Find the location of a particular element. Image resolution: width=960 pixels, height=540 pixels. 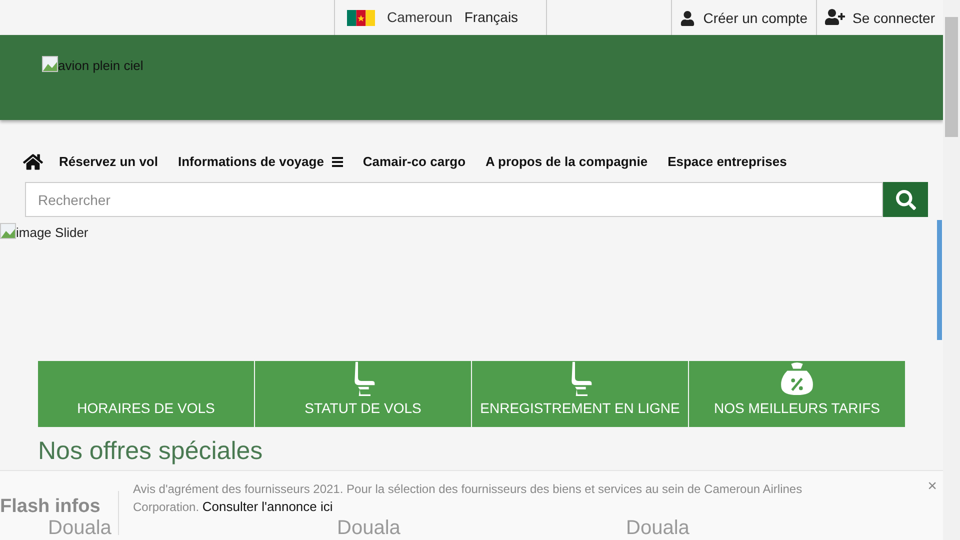

feature-label: NOS MEILLEURS TARIFS is located at coordinates (797, 408).